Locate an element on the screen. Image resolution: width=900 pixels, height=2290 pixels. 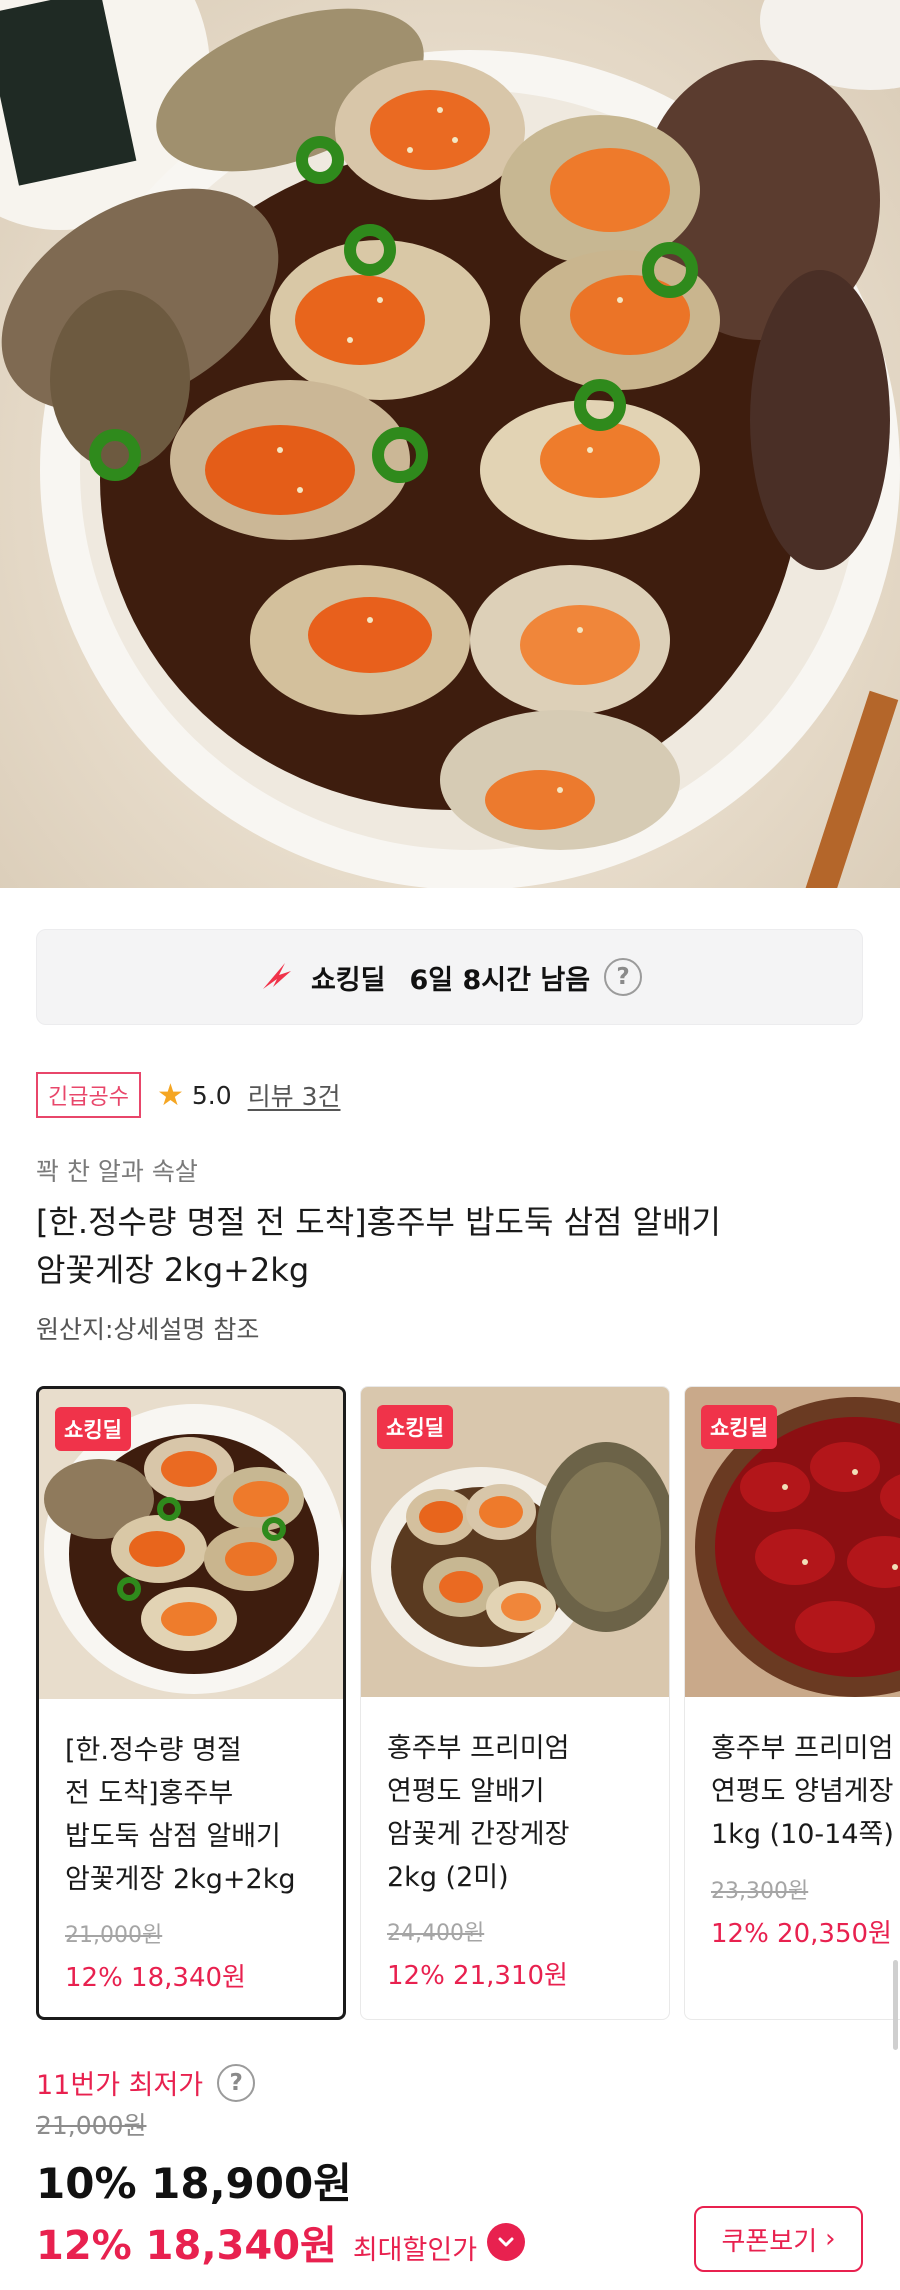
coupon-button-label: 쿠폰보기 is located at coordinates (769, 2241).